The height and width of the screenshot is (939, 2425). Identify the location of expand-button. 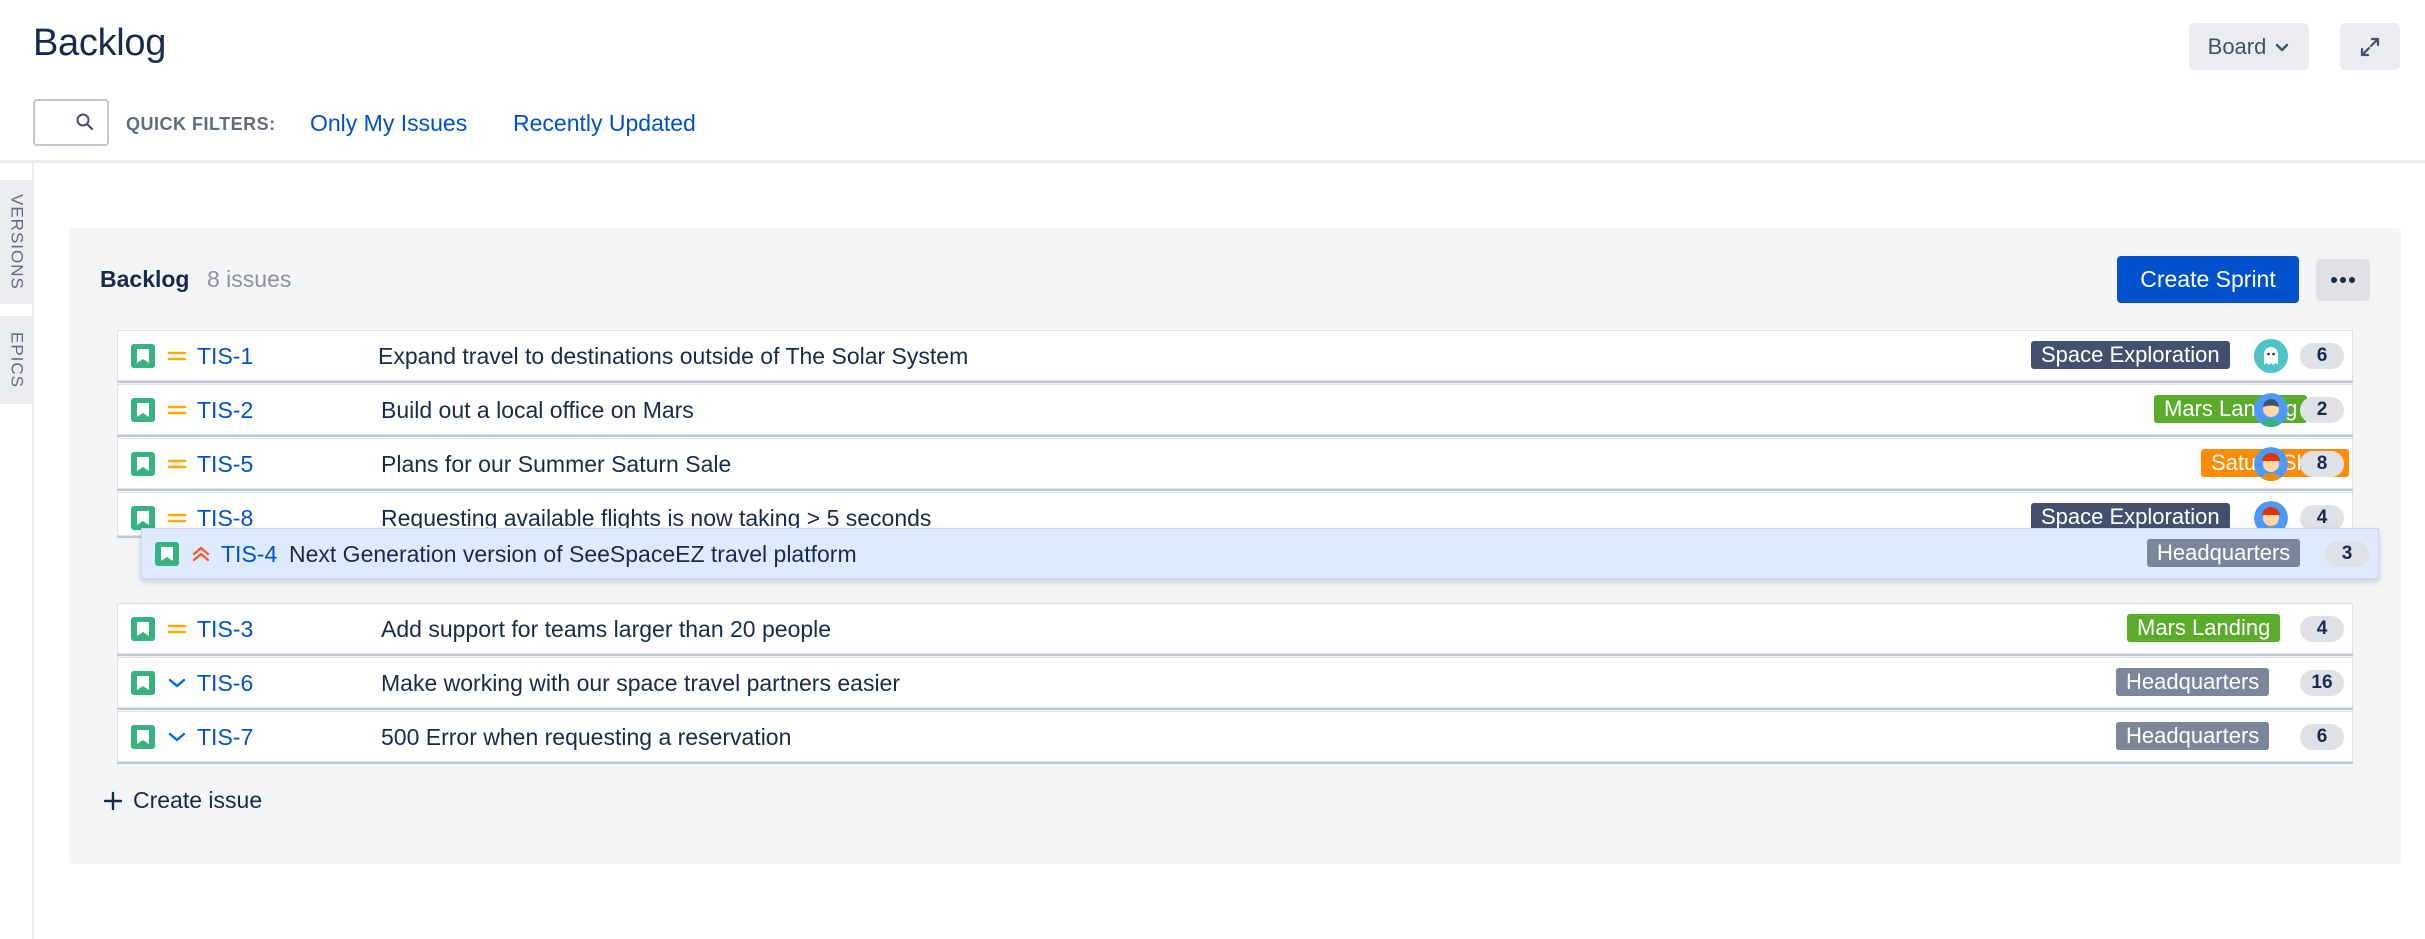
(2370, 46).